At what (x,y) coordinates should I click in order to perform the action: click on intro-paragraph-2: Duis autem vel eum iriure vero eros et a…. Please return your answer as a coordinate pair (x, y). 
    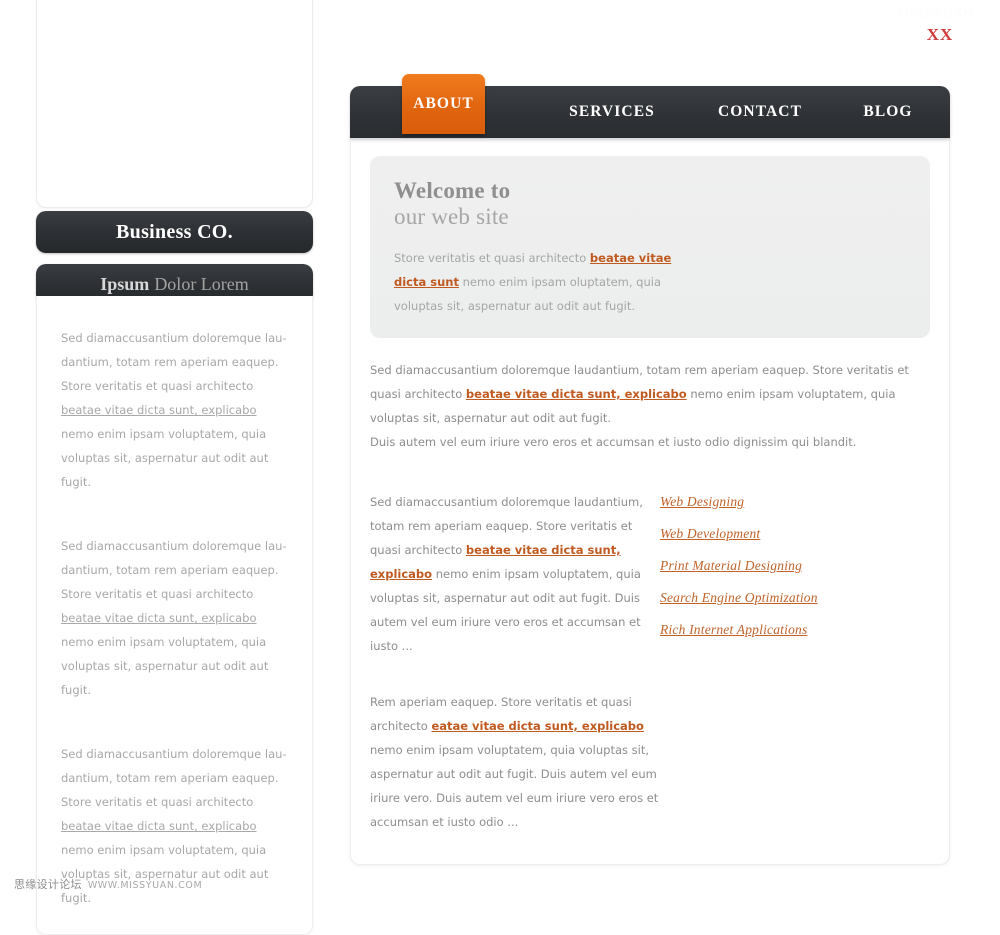
    Looking at the image, I should click on (613, 442).